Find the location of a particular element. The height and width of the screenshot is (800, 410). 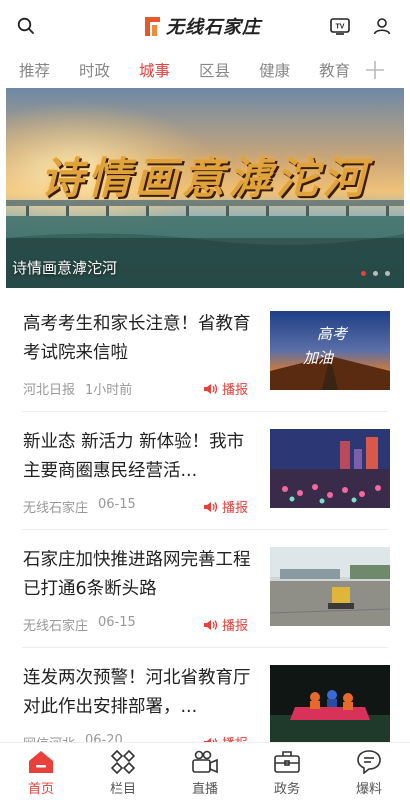

plus-icon is located at coordinates (375, 70).